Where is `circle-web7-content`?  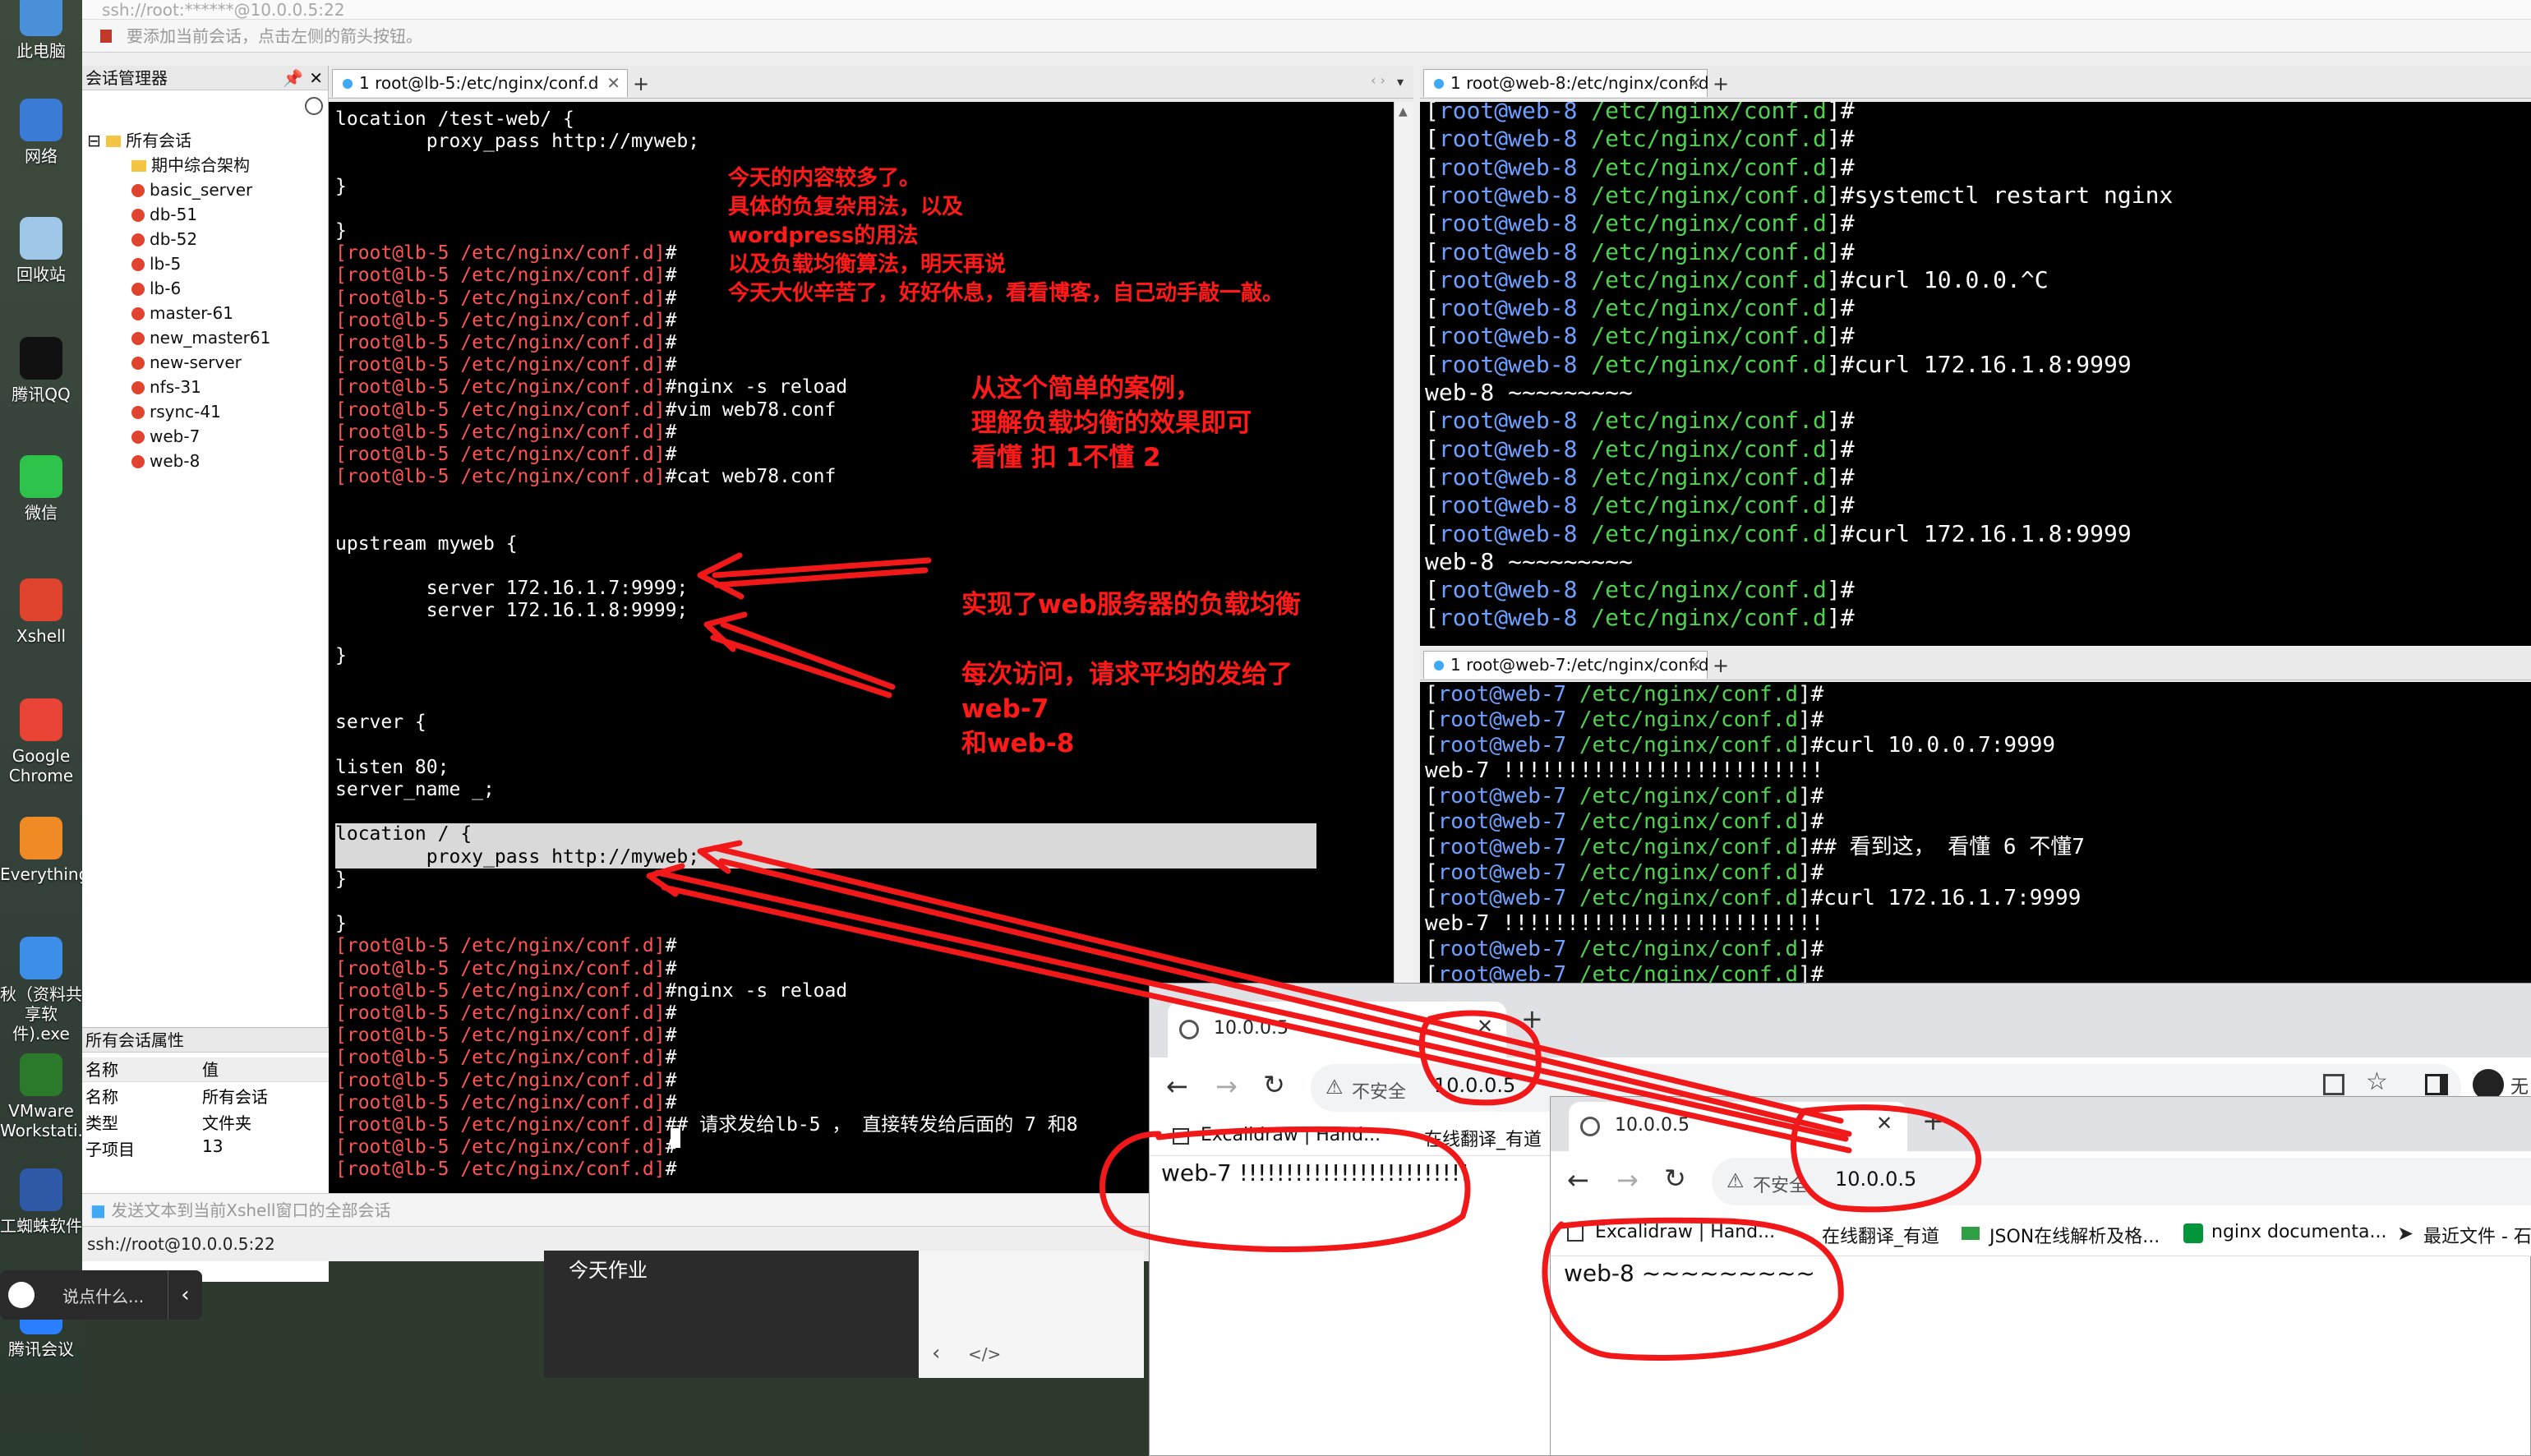
circle-web7-content is located at coordinates (1285, 1189).